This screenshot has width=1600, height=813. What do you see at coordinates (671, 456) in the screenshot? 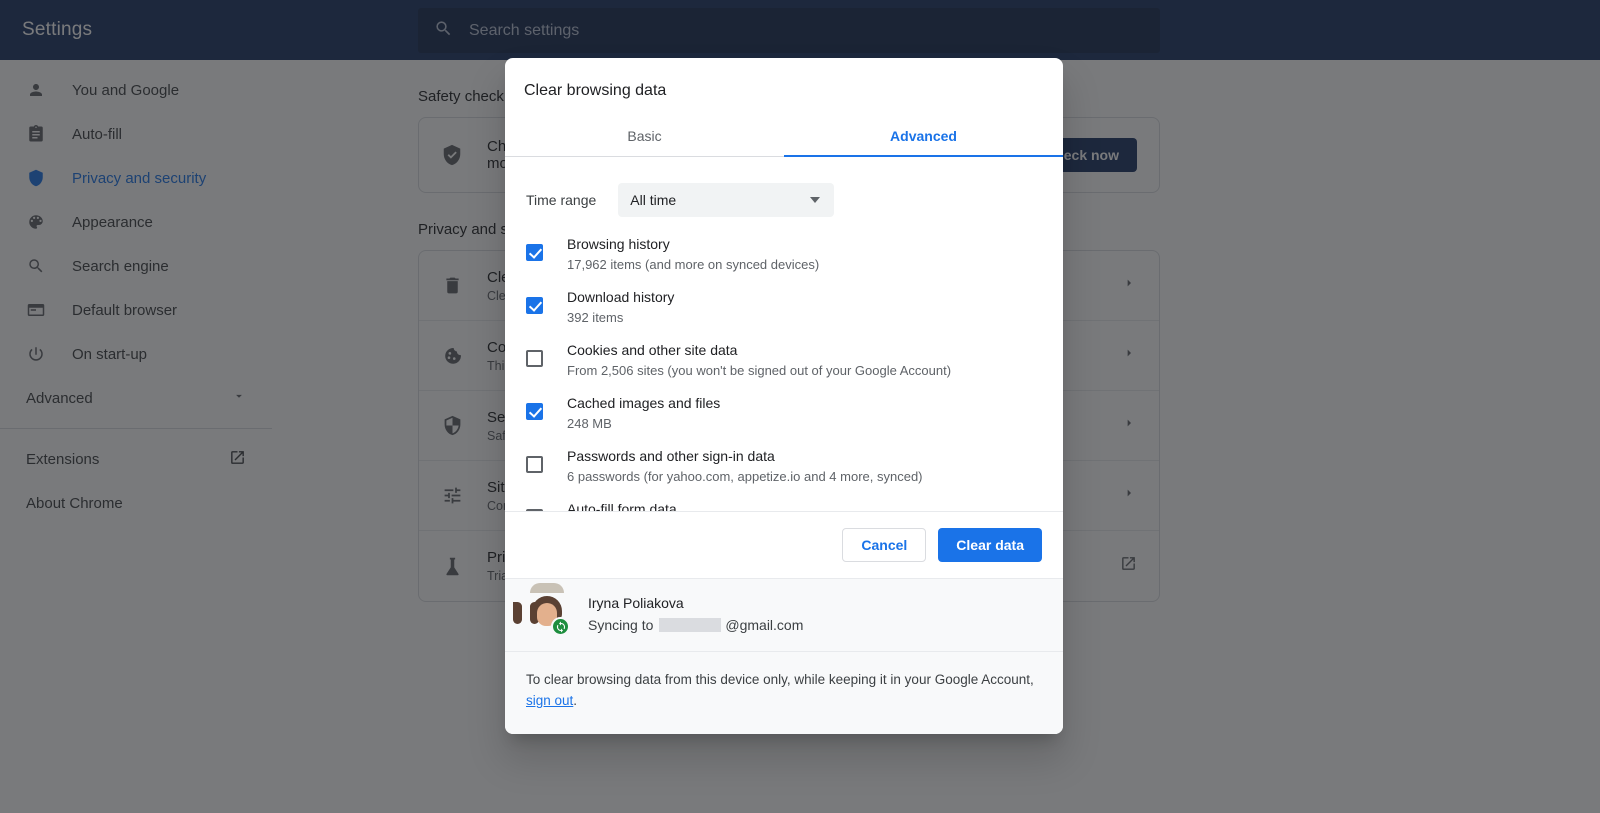
I see `checkbox-label: Passwords and other sign-in data` at bounding box center [671, 456].